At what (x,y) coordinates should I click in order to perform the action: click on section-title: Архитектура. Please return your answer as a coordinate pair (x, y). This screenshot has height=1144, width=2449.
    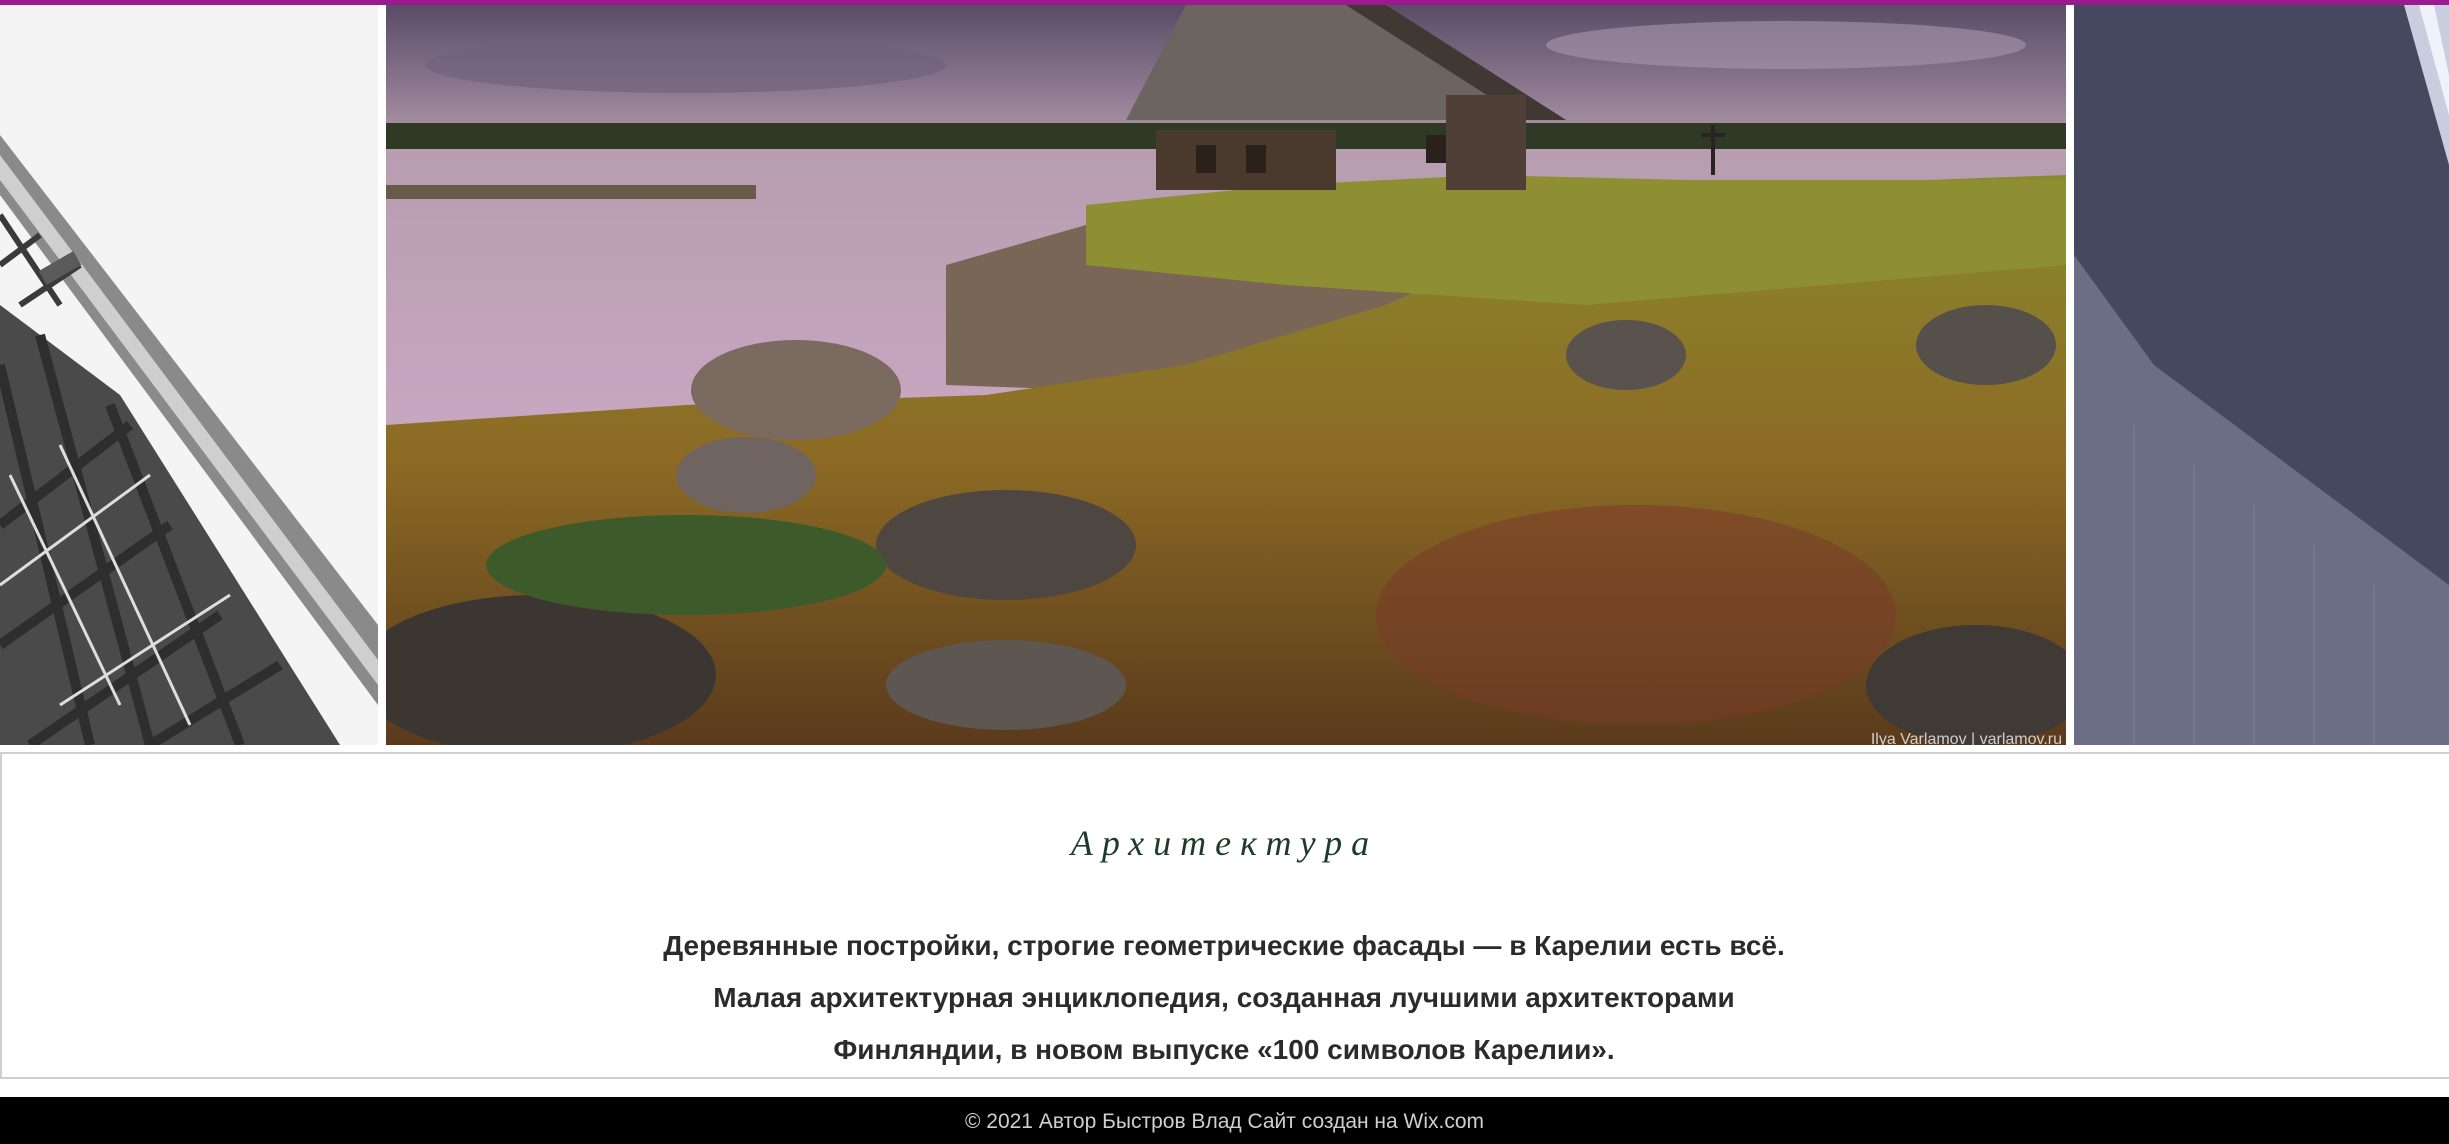
    Looking at the image, I should click on (1224, 843).